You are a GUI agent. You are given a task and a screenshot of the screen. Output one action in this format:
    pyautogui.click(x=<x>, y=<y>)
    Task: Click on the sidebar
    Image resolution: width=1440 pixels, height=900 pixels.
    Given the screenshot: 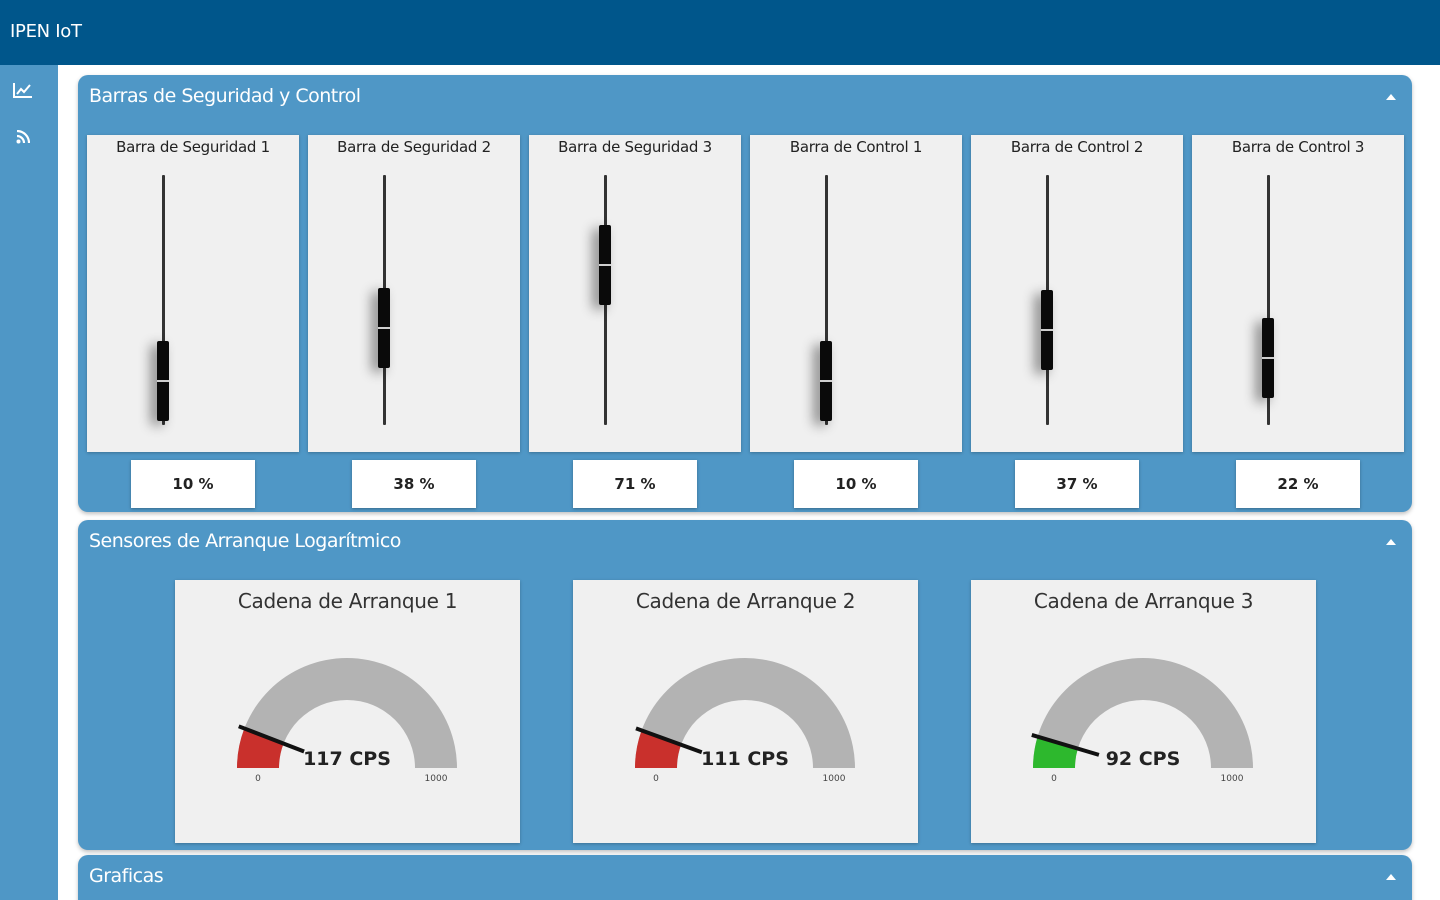 What is the action you would take?
    pyautogui.click(x=29, y=482)
    